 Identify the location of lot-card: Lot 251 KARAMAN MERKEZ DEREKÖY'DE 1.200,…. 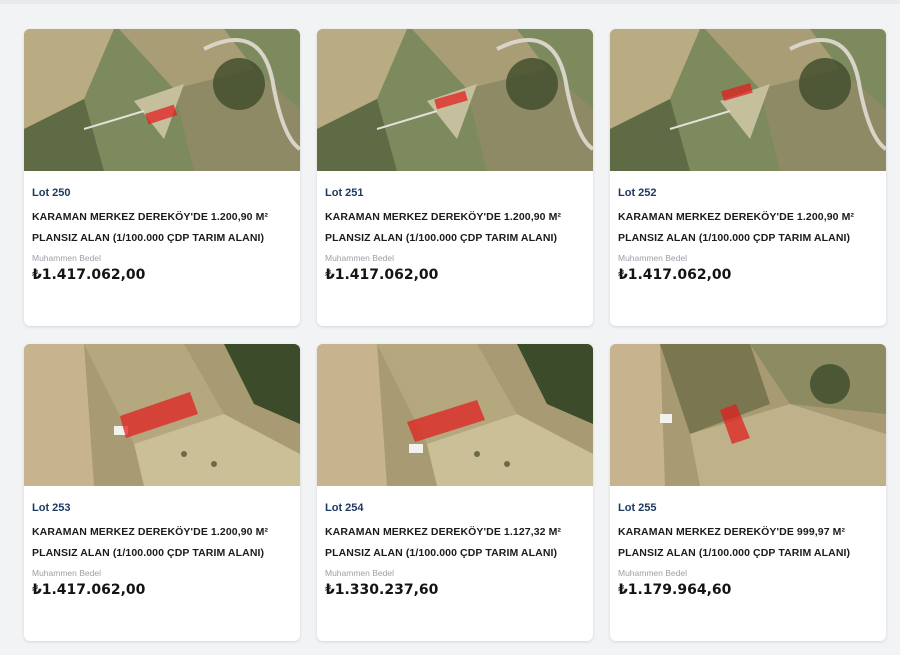
(455, 177).